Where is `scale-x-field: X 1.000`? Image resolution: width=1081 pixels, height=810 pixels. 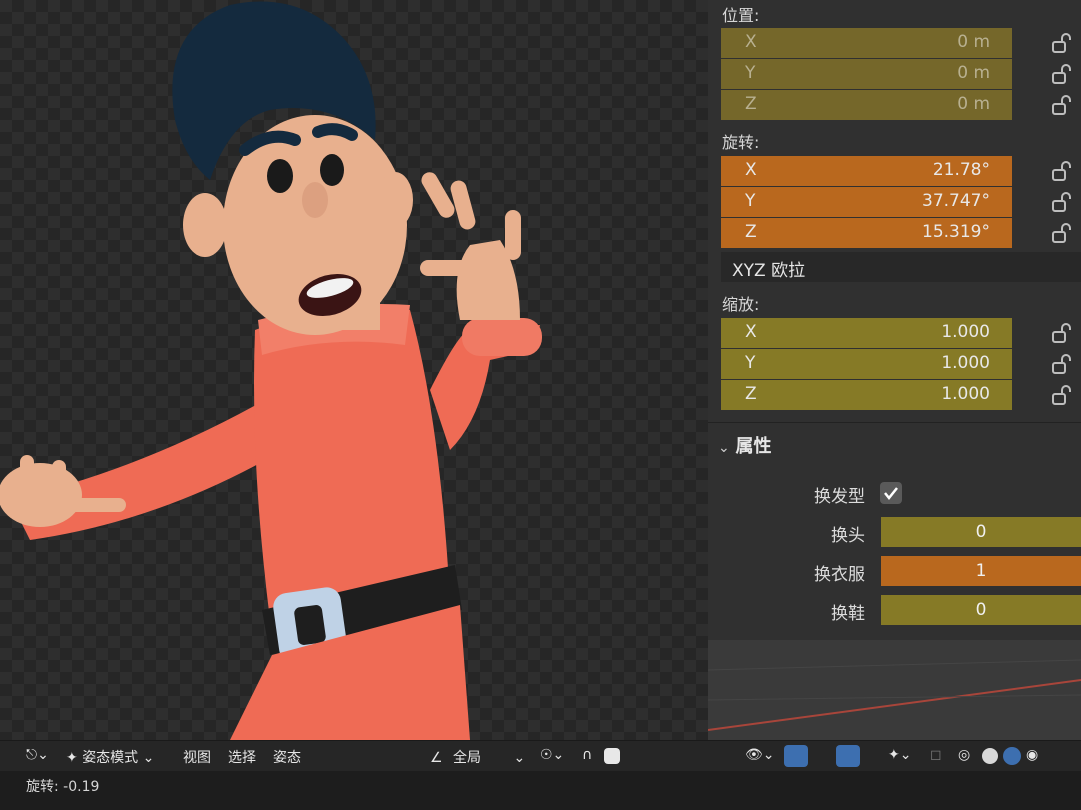 scale-x-field: X 1.000 is located at coordinates (866, 333).